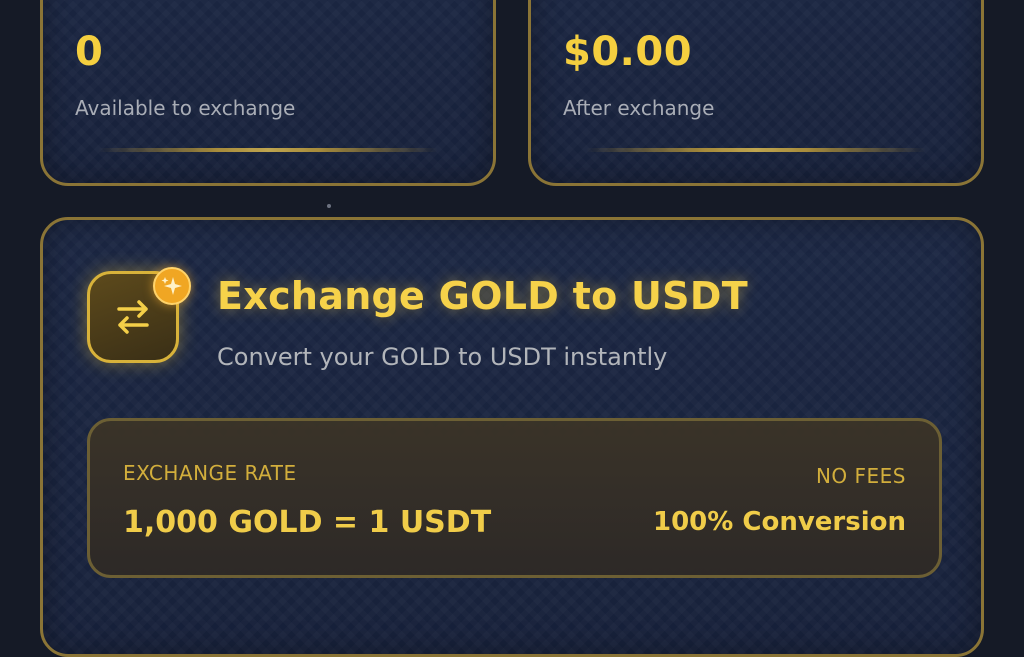 Image resolution: width=1024 pixels, height=657 pixels. What do you see at coordinates (860, 476) in the screenshot?
I see `no-fees-label: NO FEES` at bounding box center [860, 476].